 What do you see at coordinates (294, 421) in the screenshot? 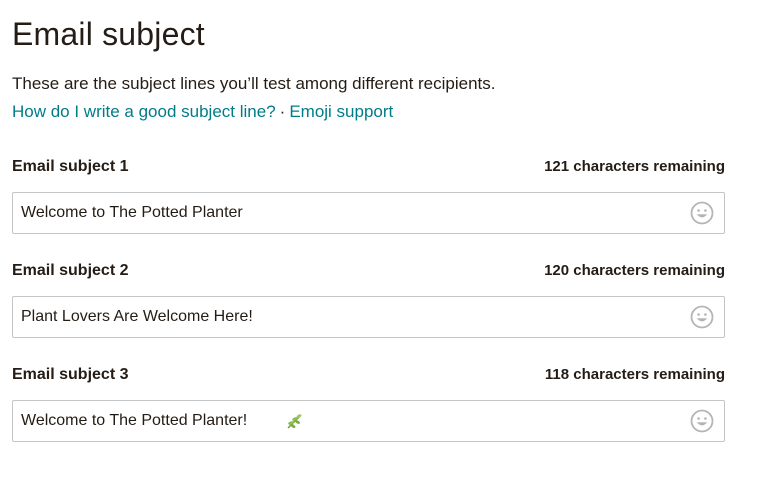
I see `herb-emoji-icon` at bounding box center [294, 421].